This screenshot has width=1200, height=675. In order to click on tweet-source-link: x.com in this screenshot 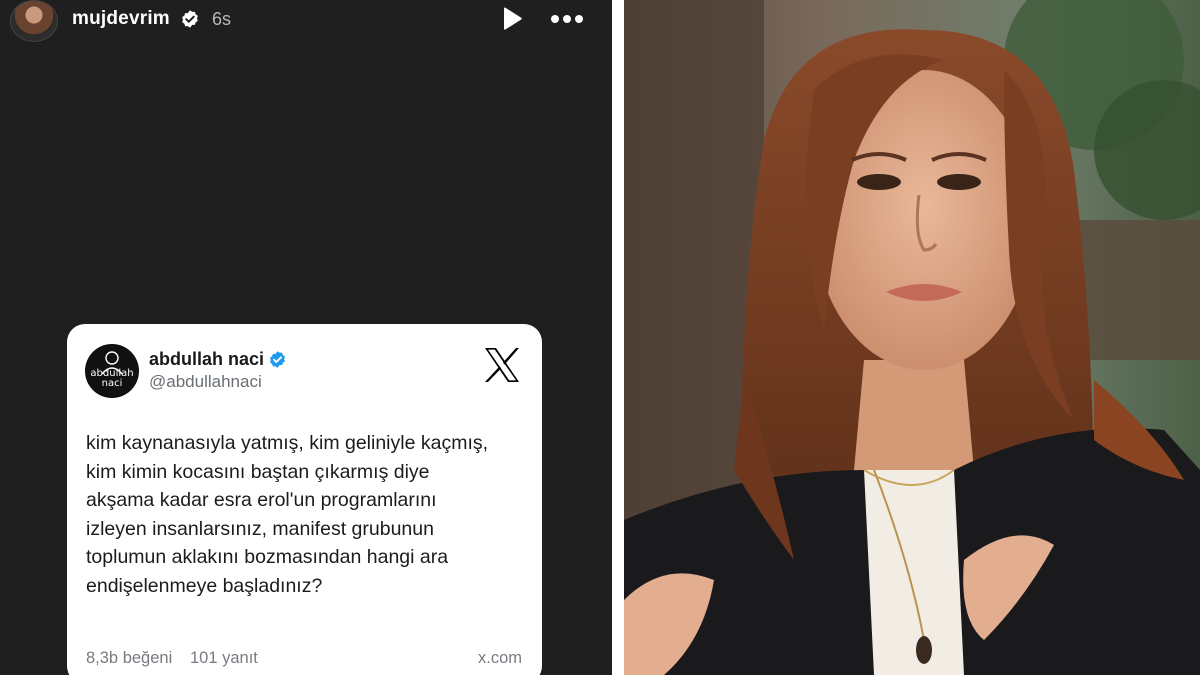, I will do `click(500, 658)`.